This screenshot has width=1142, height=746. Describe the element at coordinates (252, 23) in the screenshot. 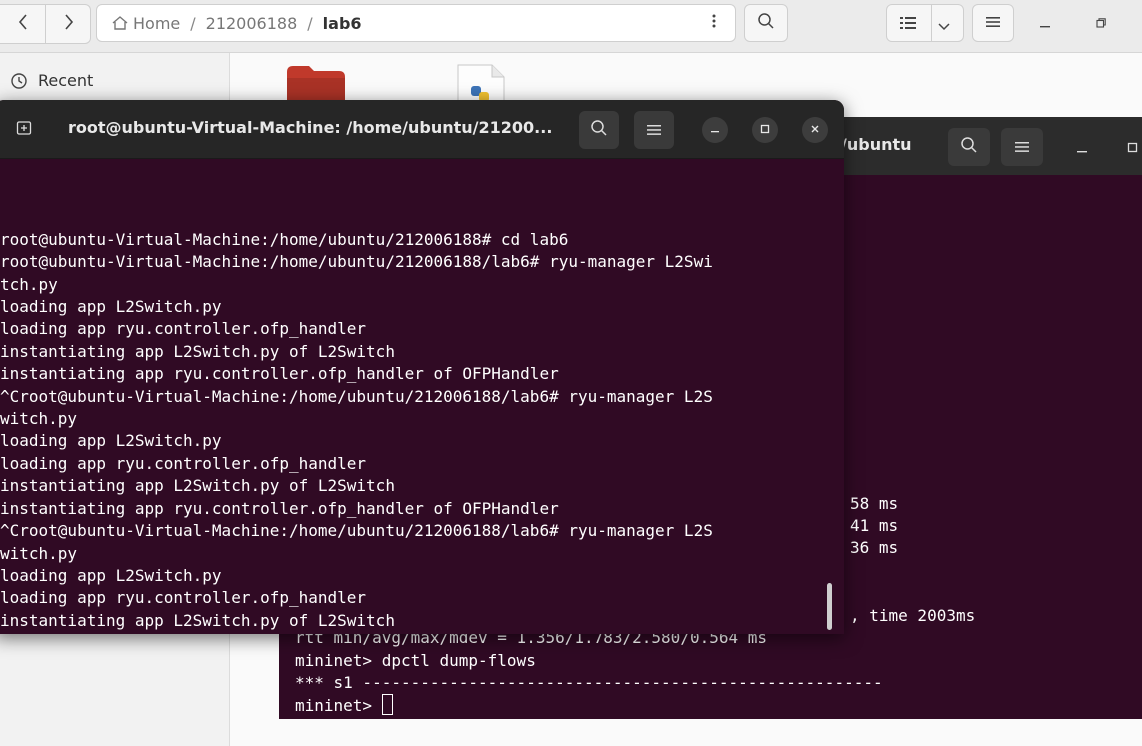

I see `breadcrumb-folder: 212006188` at that location.